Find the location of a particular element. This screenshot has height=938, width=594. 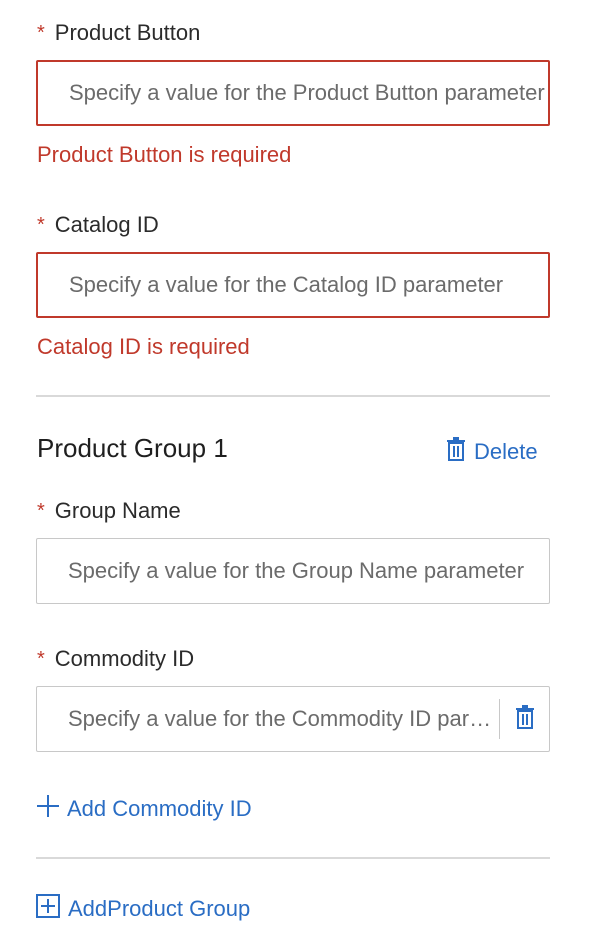

group-name-input is located at coordinates (293, 571).